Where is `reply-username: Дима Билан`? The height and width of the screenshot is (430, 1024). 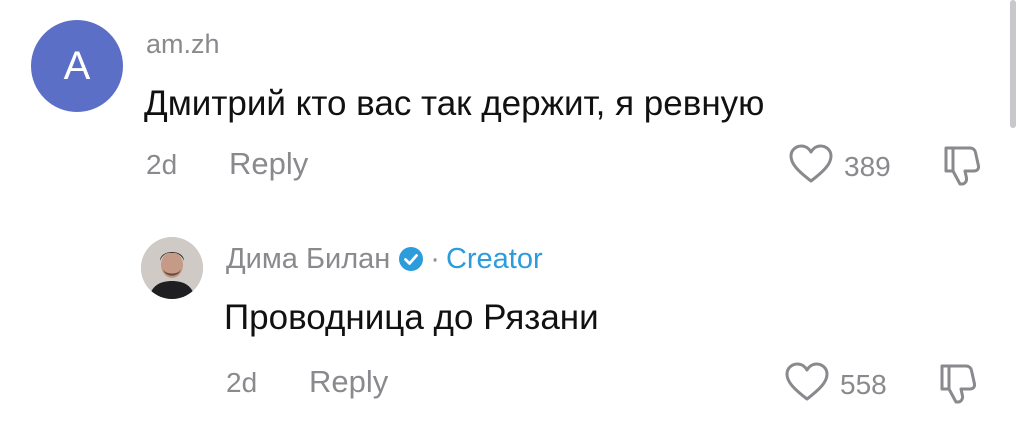 reply-username: Дима Билан is located at coordinates (308, 259).